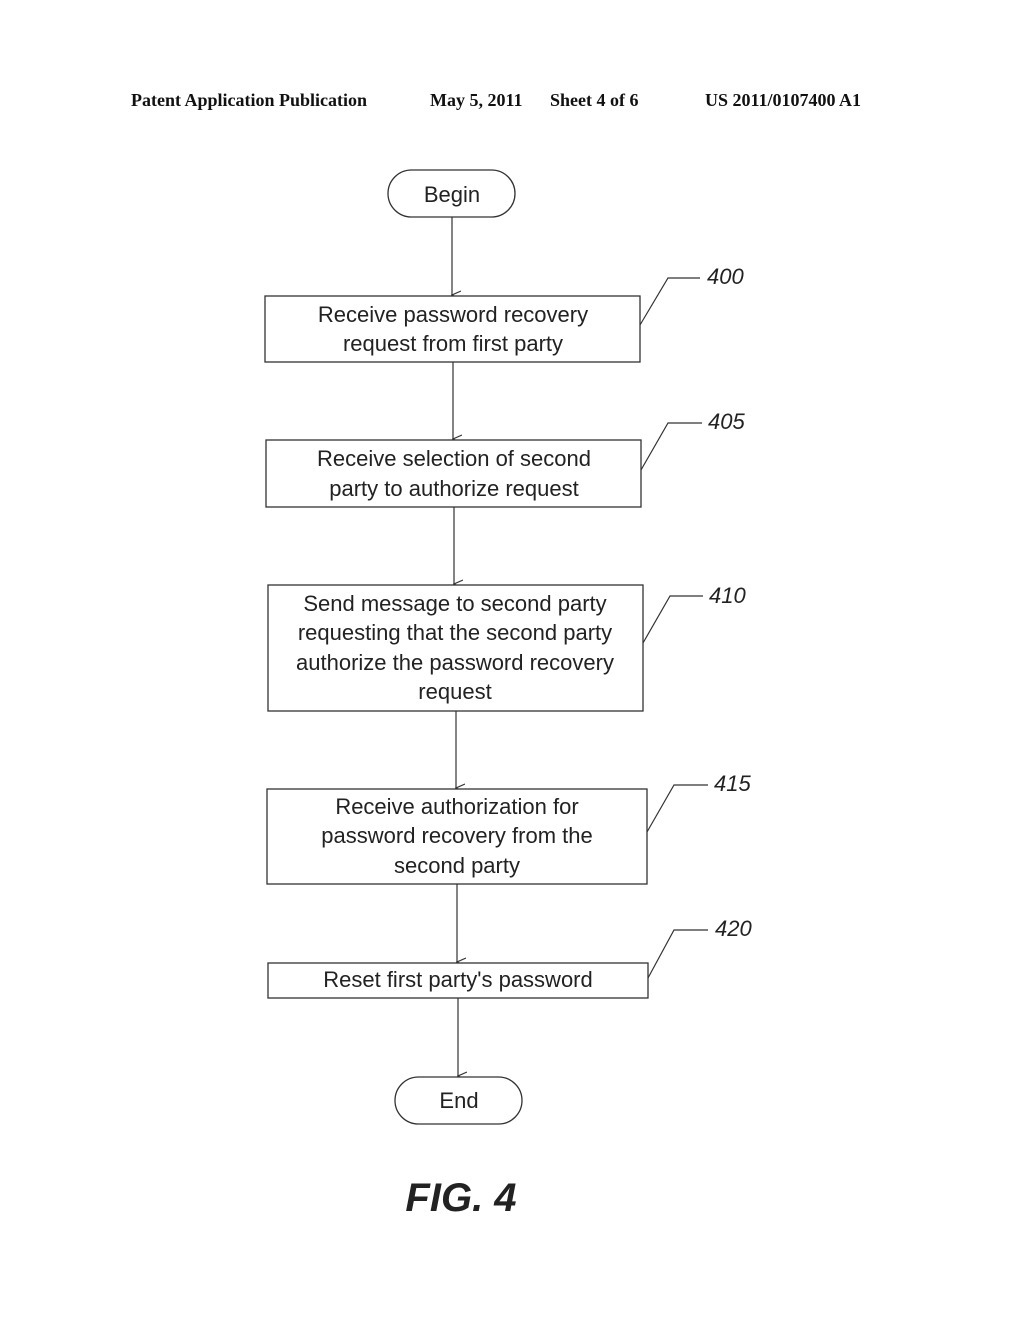  What do you see at coordinates (452, 194) in the screenshot?
I see `begin-label: Begin` at bounding box center [452, 194].